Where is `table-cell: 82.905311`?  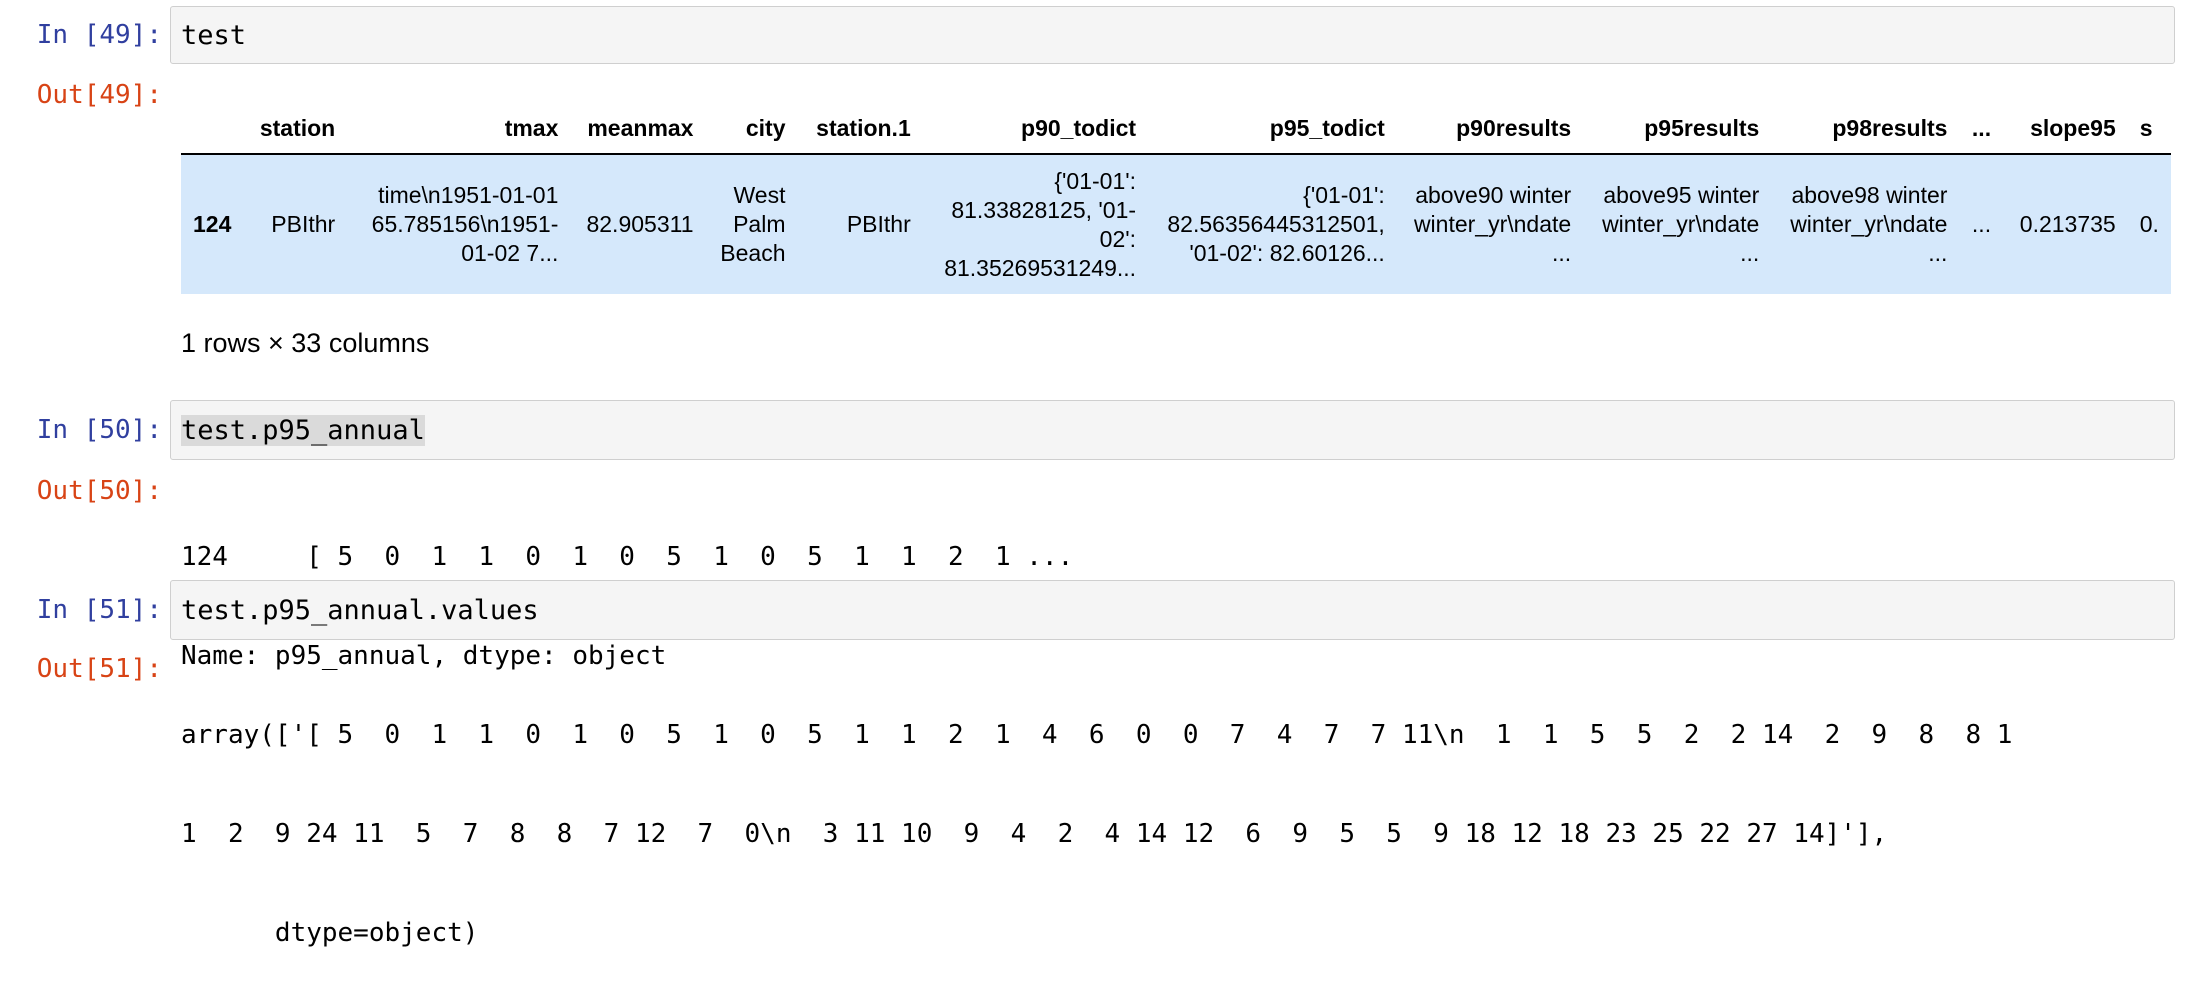 table-cell: 82.905311 is located at coordinates (637, 224).